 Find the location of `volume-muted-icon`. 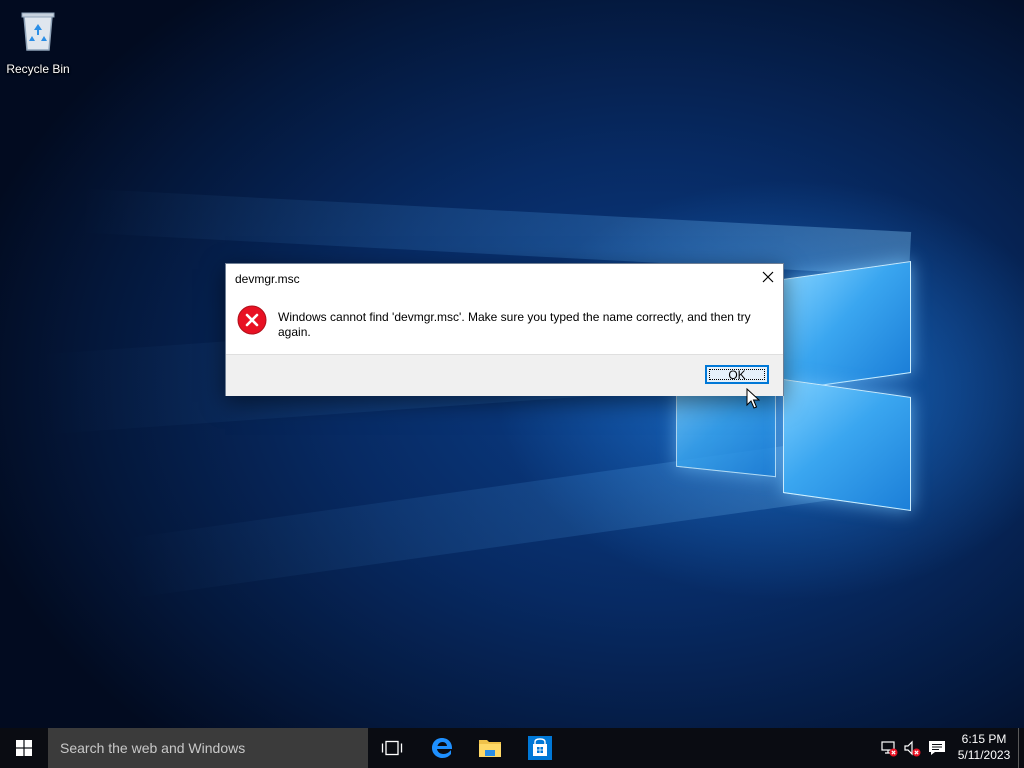

volume-muted-icon is located at coordinates (912, 748).